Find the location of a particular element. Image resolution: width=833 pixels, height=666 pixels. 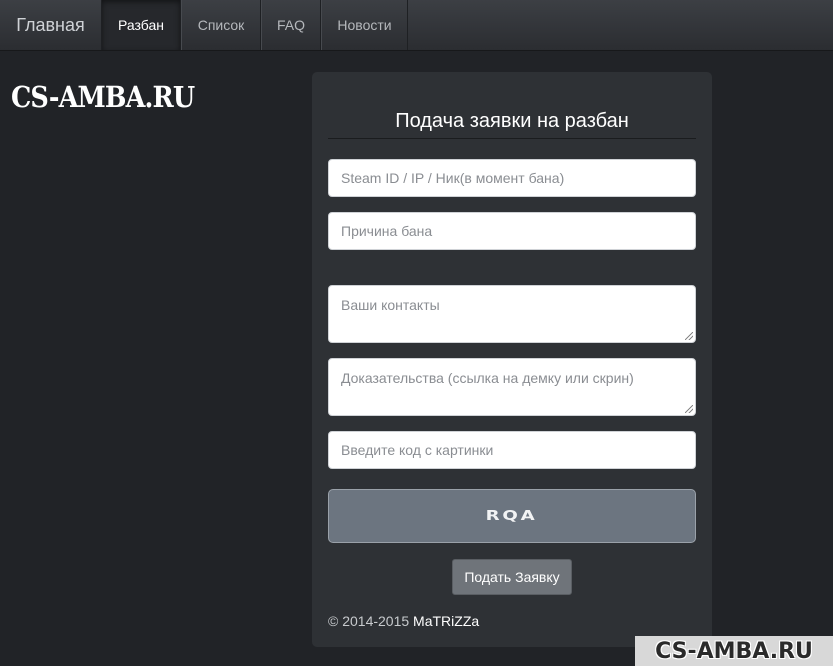

author-name: MaTRiZZa is located at coordinates (446, 621).